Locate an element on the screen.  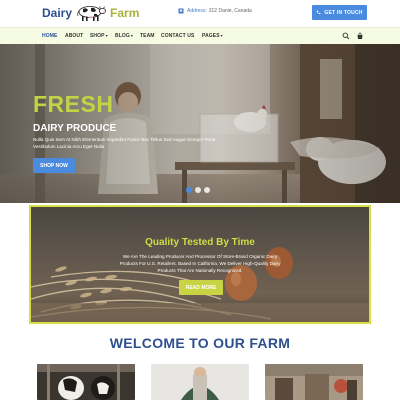
nav-item-label: BLOG is located at coordinates (122, 36).